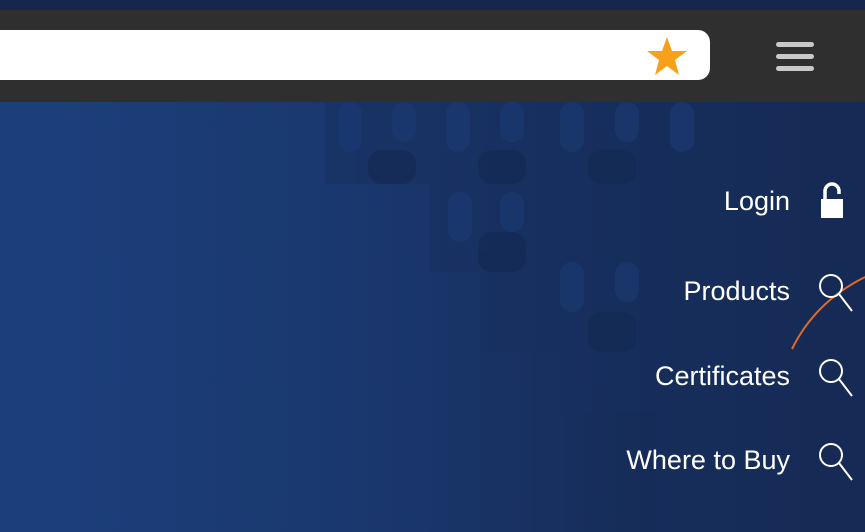  What do you see at coordinates (708, 459) in the screenshot?
I see `nav-where-to-buy-label: Where to Buy` at bounding box center [708, 459].